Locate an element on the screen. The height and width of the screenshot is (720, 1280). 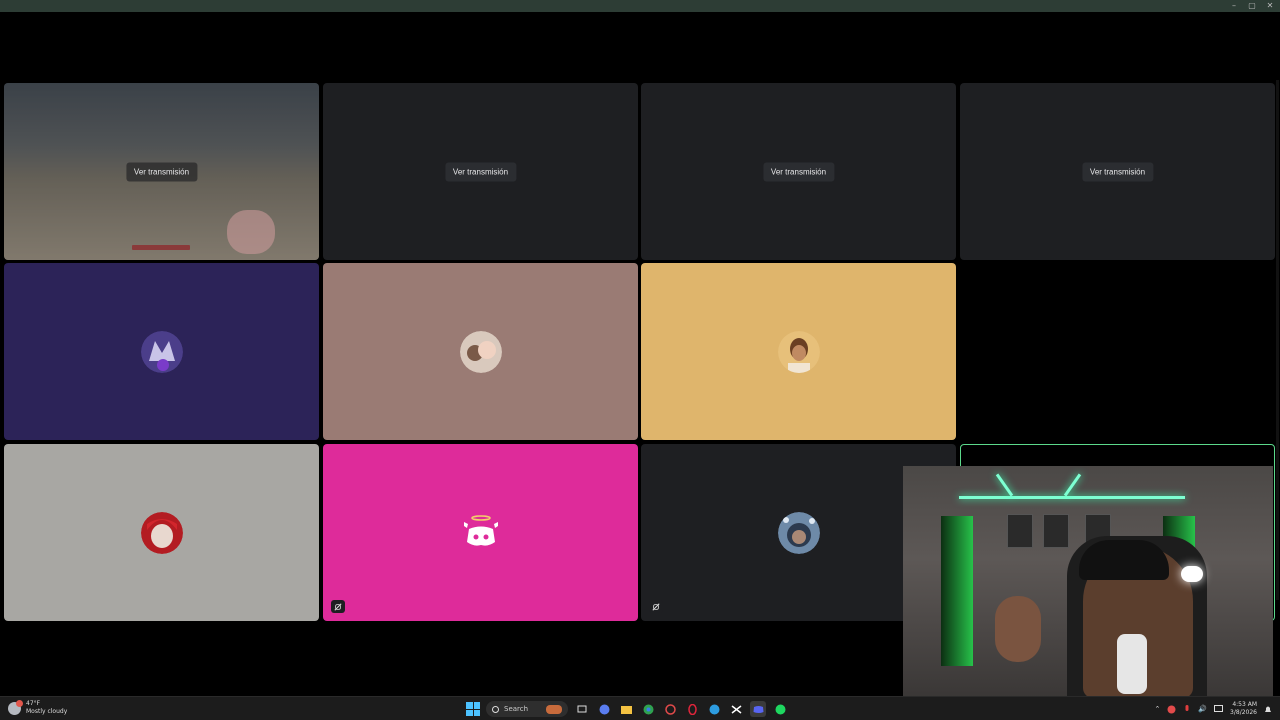
webcam-cap is located at coordinates (1124, 560).